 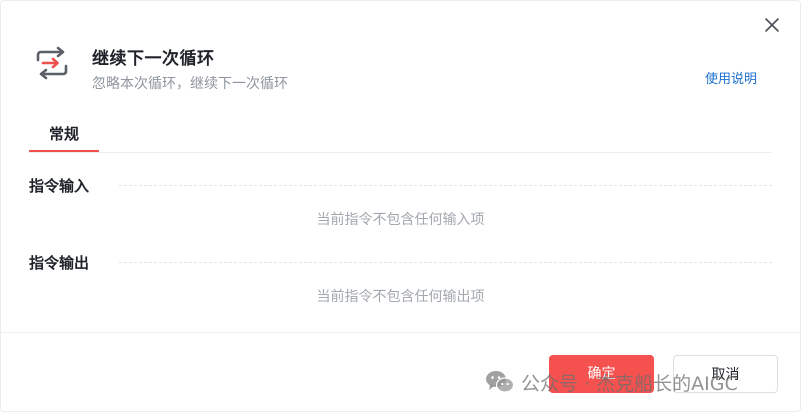 What do you see at coordinates (500, 382) in the screenshot?
I see `wechat-icon` at bounding box center [500, 382].